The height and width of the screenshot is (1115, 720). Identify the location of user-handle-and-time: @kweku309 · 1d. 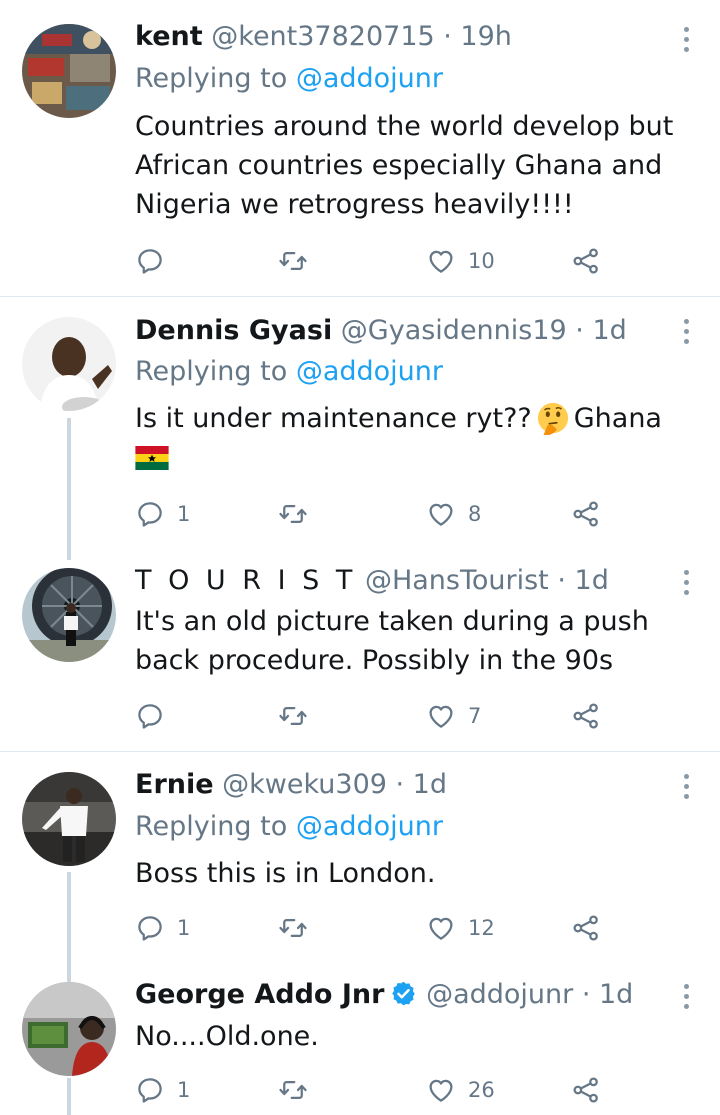
(335, 784).